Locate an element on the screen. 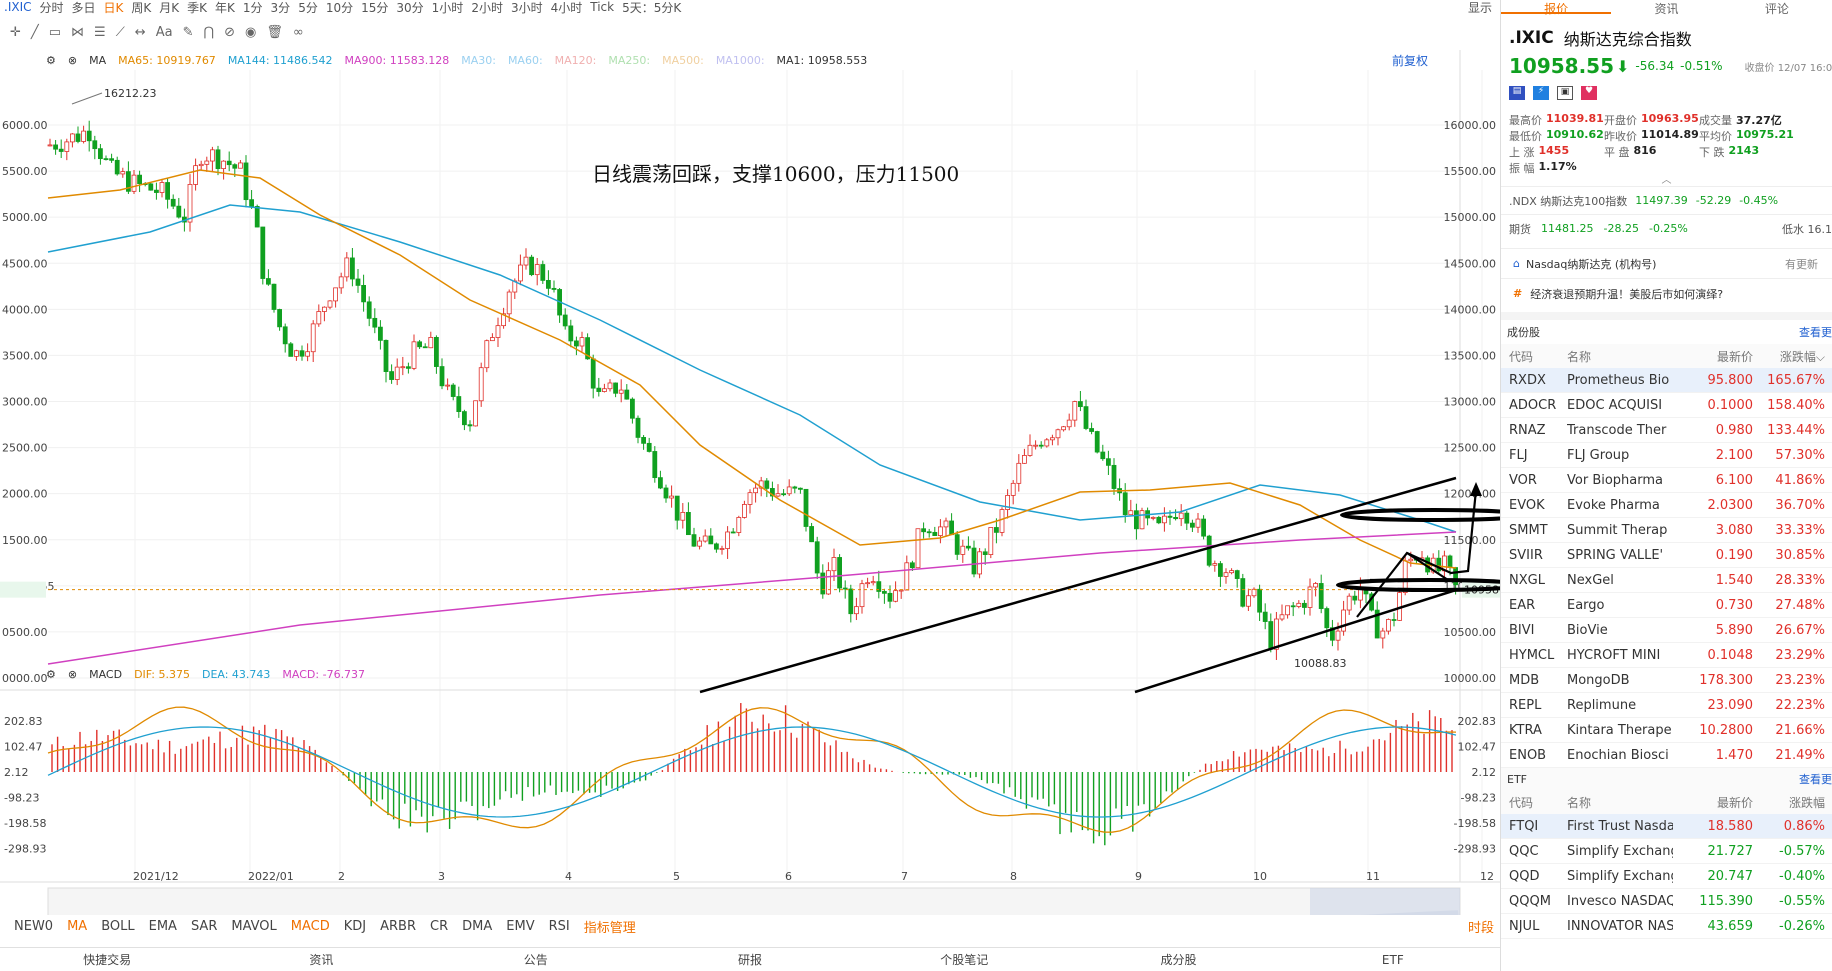 Image resolution: width=1832 pixels, height=971 pixels. etf-row: NJUL INNOVATOR NAS 43.659 -0.26% is located at coordinates (1666, 926).